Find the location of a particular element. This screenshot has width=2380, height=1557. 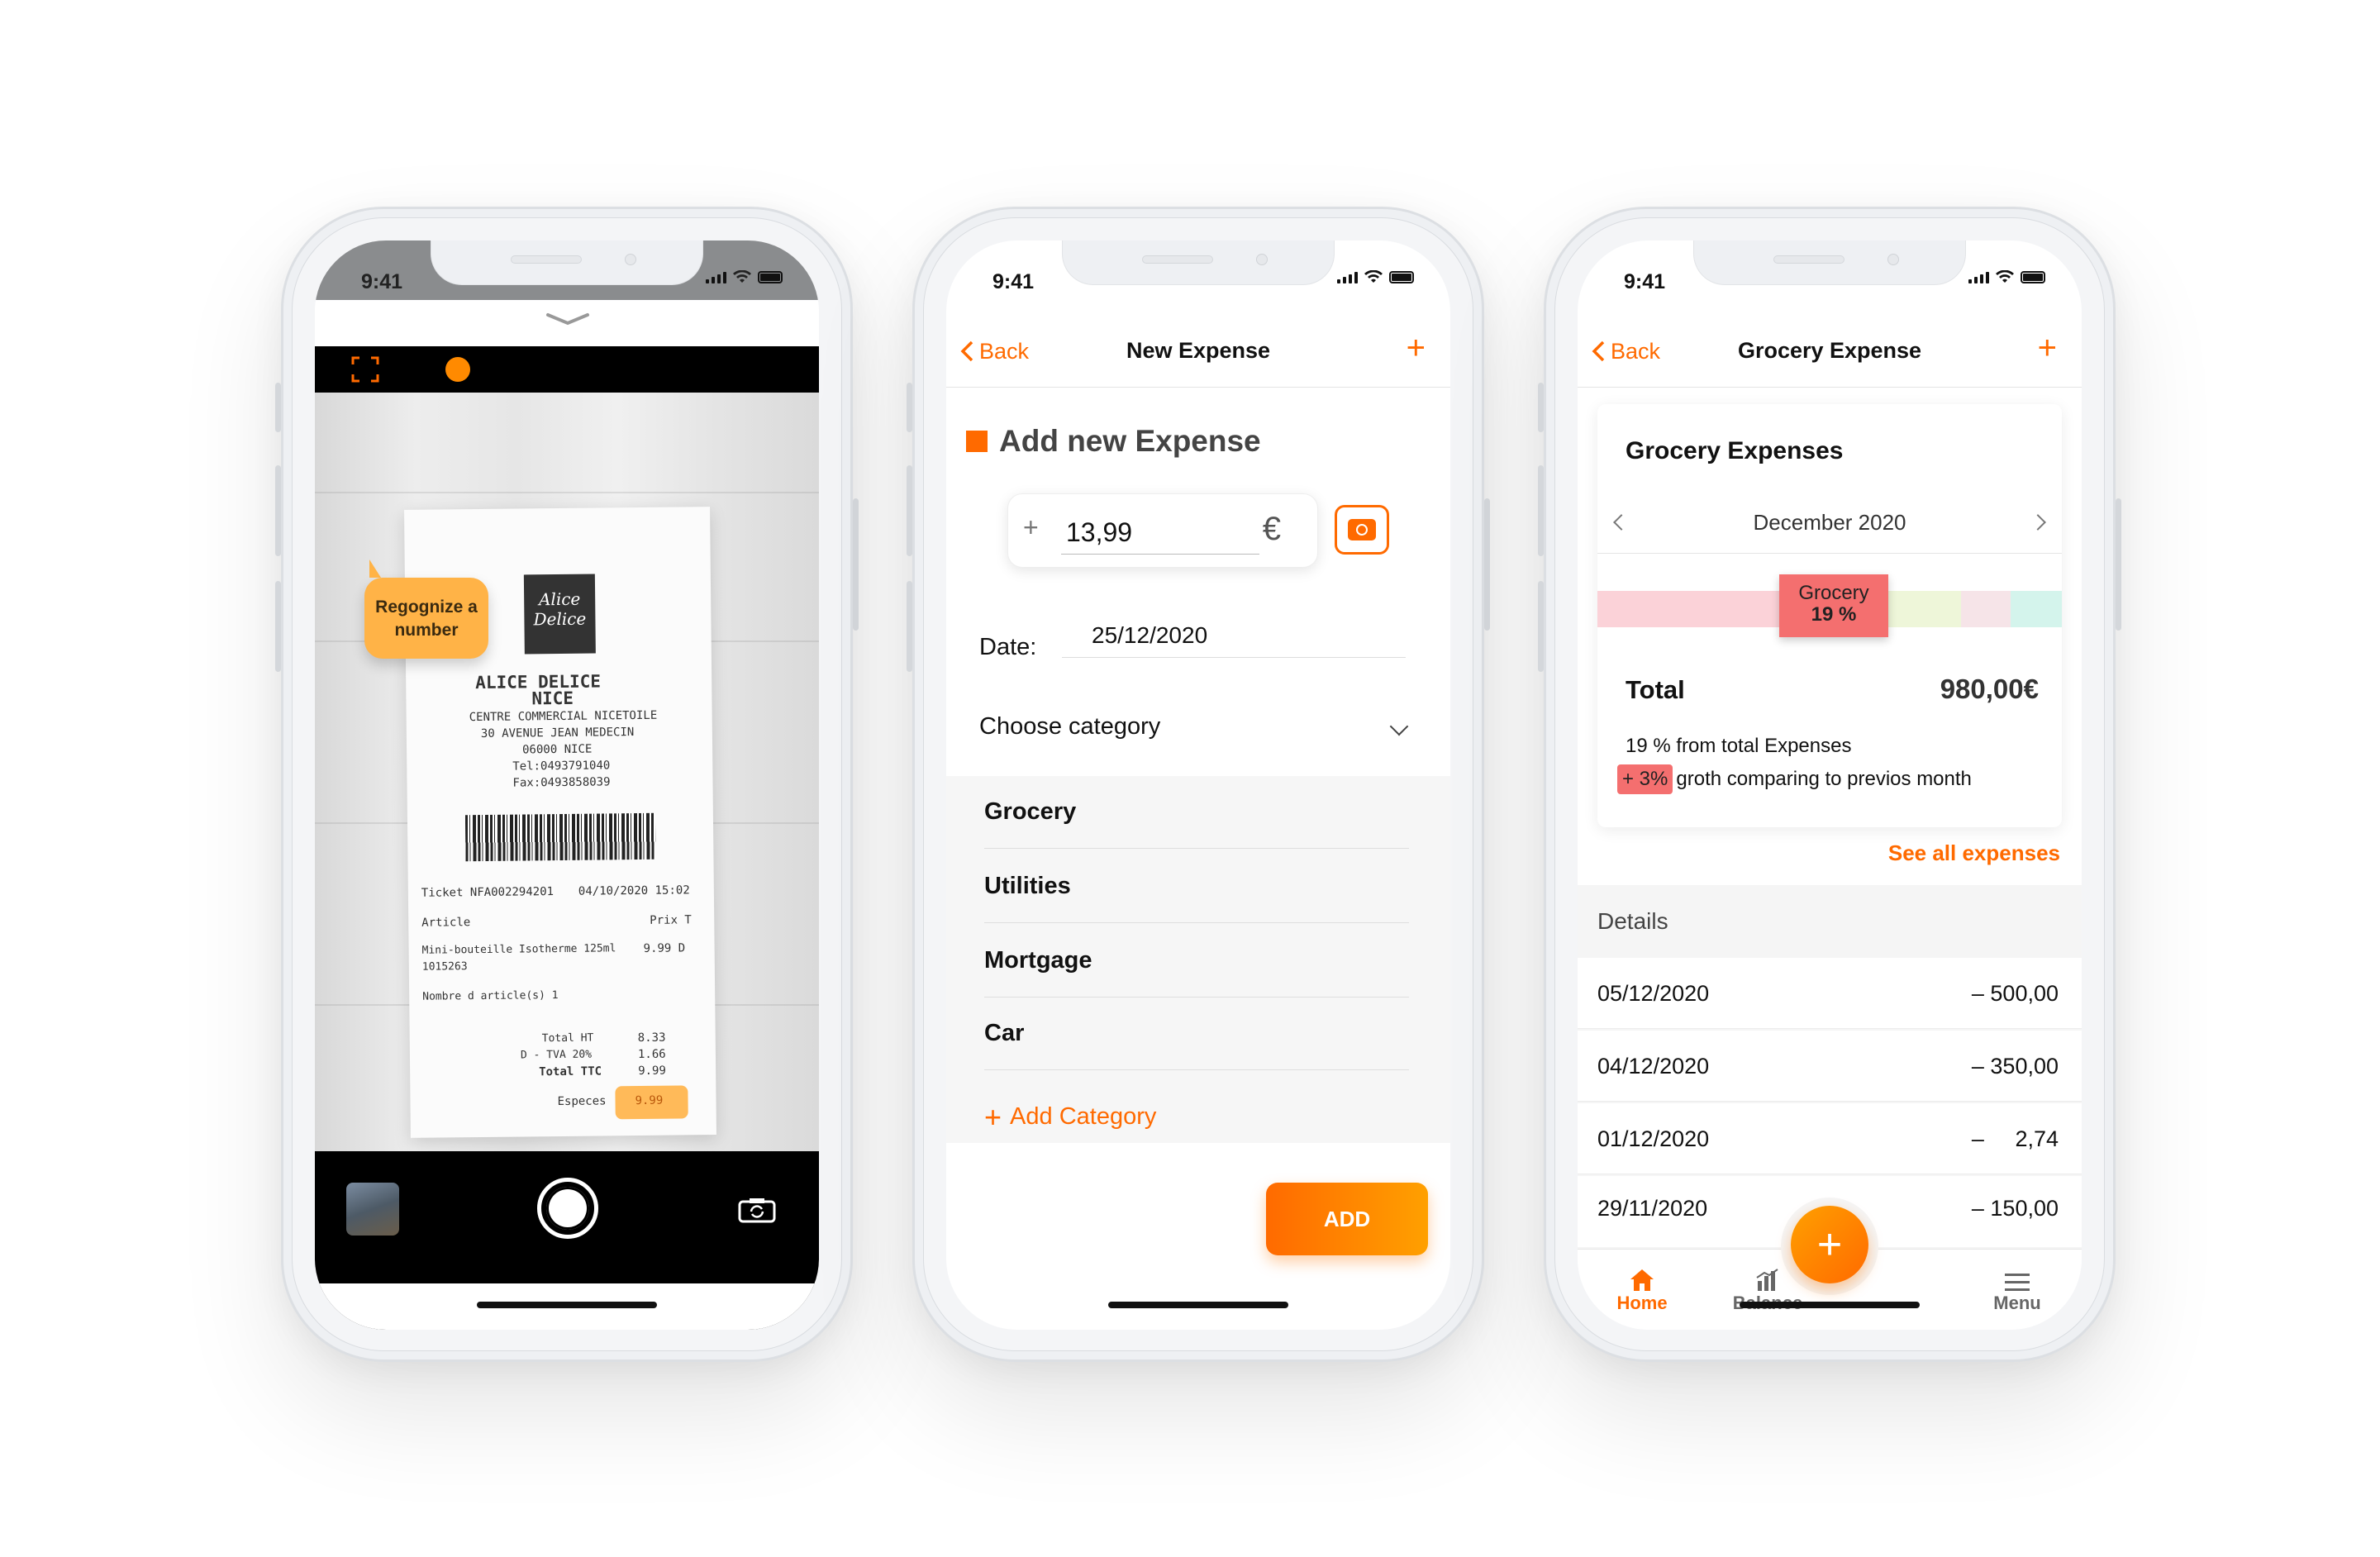

amount-field: + 13,99 € is located at coordinates (1162, 530).